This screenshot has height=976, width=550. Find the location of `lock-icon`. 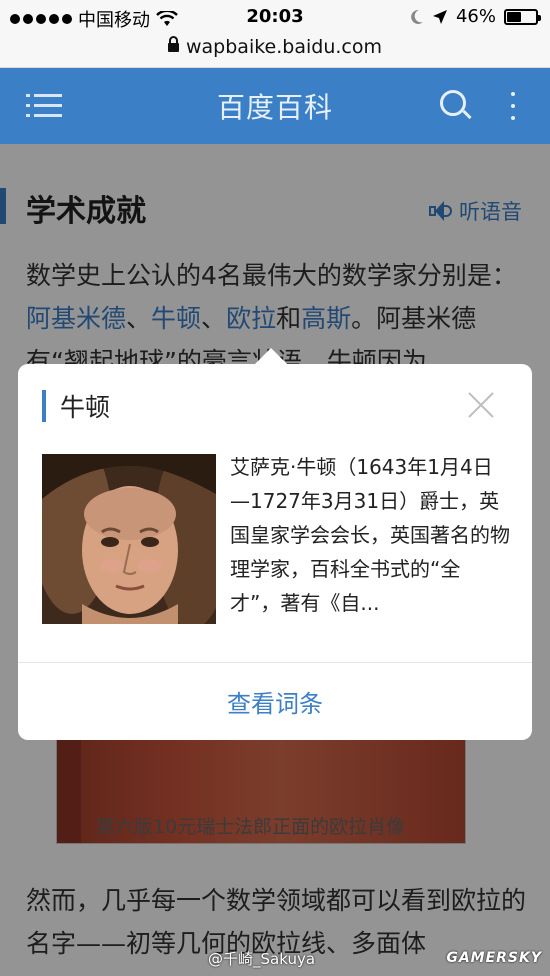

lock-icon is located at coordinates (173, 44).